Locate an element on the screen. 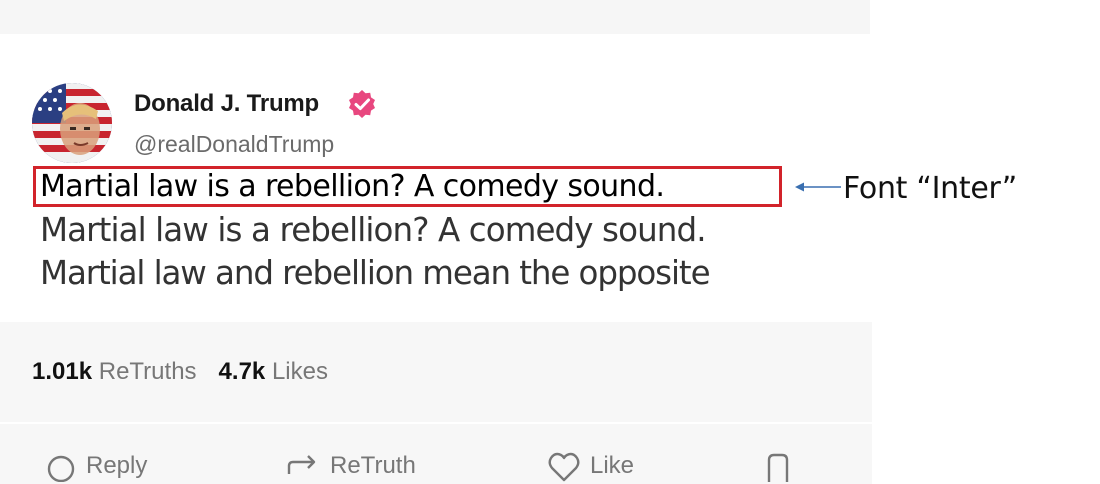  reply-icon is located at coordinates (61, 468).